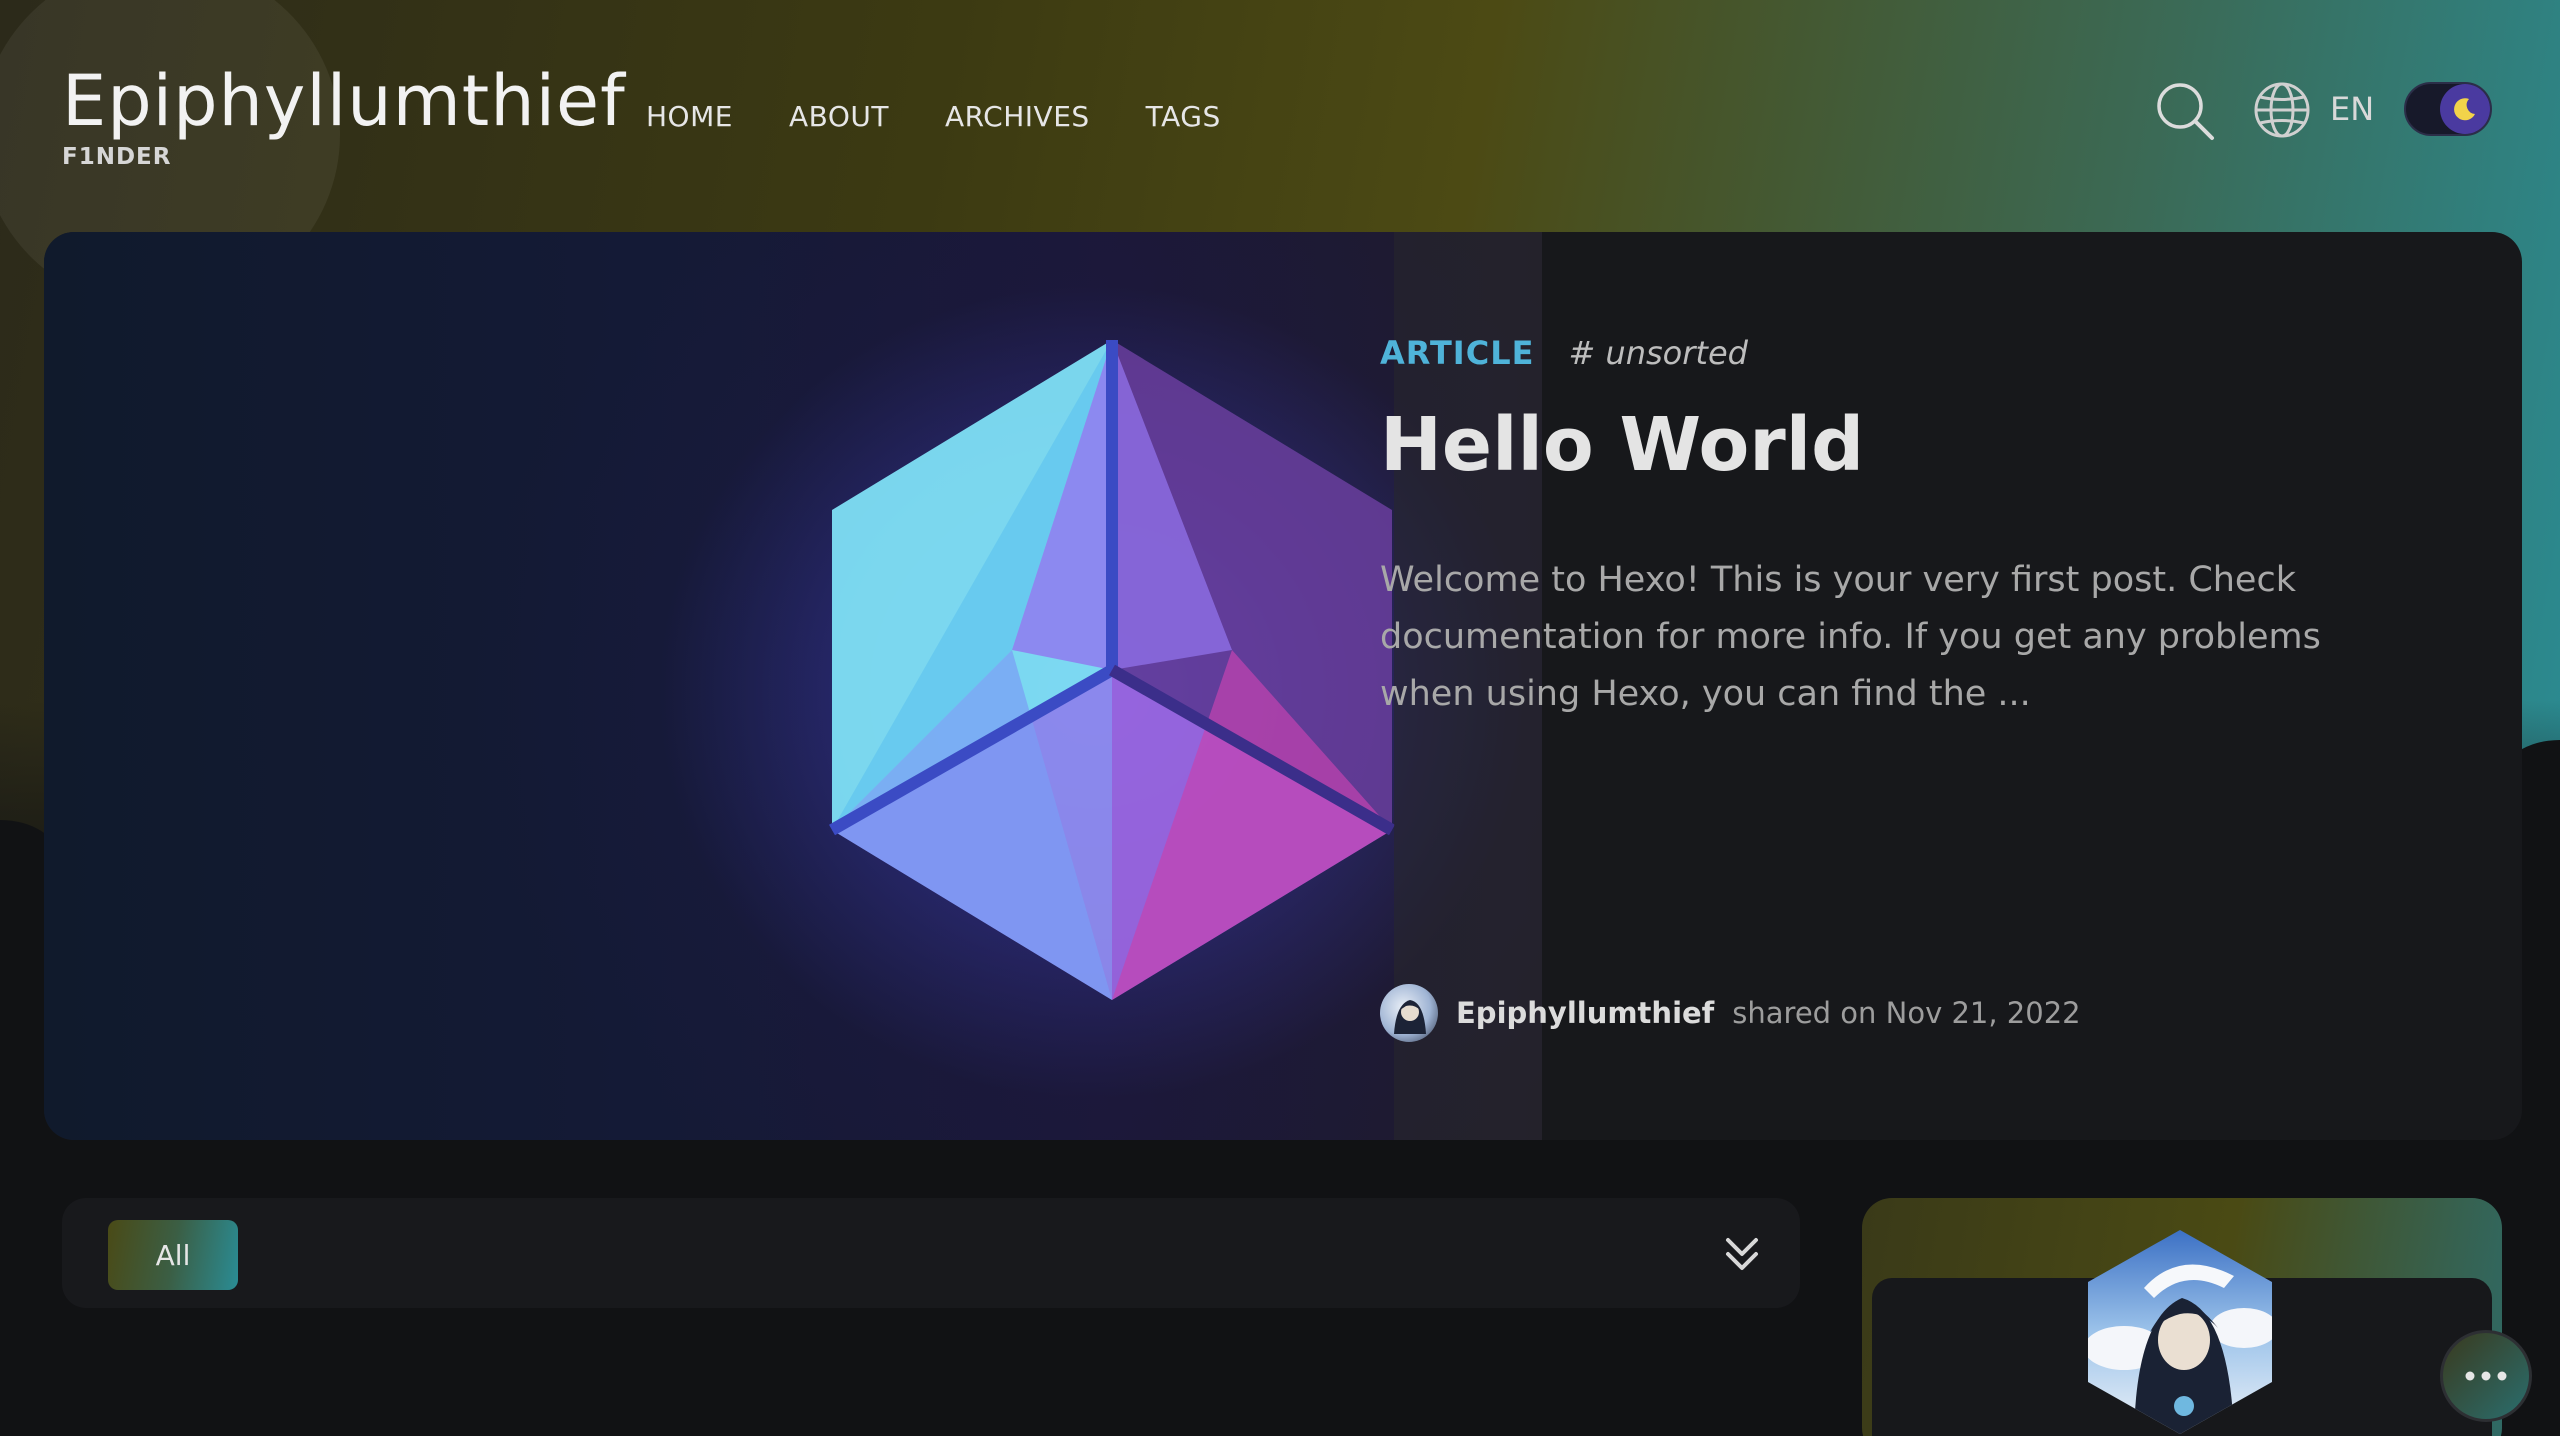  Describe the element at coordinates (1564, 353) in the screenshot. I see `post-meta: ARTICLE # unsorted` at that location.